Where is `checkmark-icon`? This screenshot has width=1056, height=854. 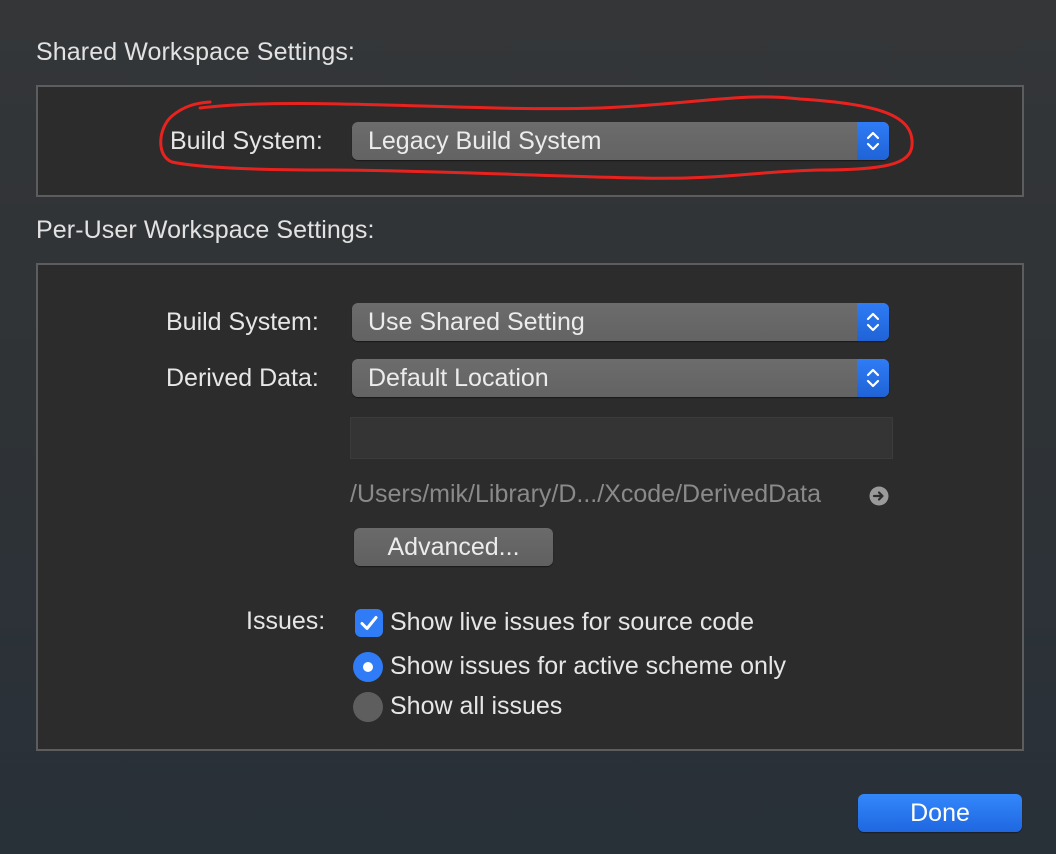
checkmark-icon is located at coordinates (369, 623).